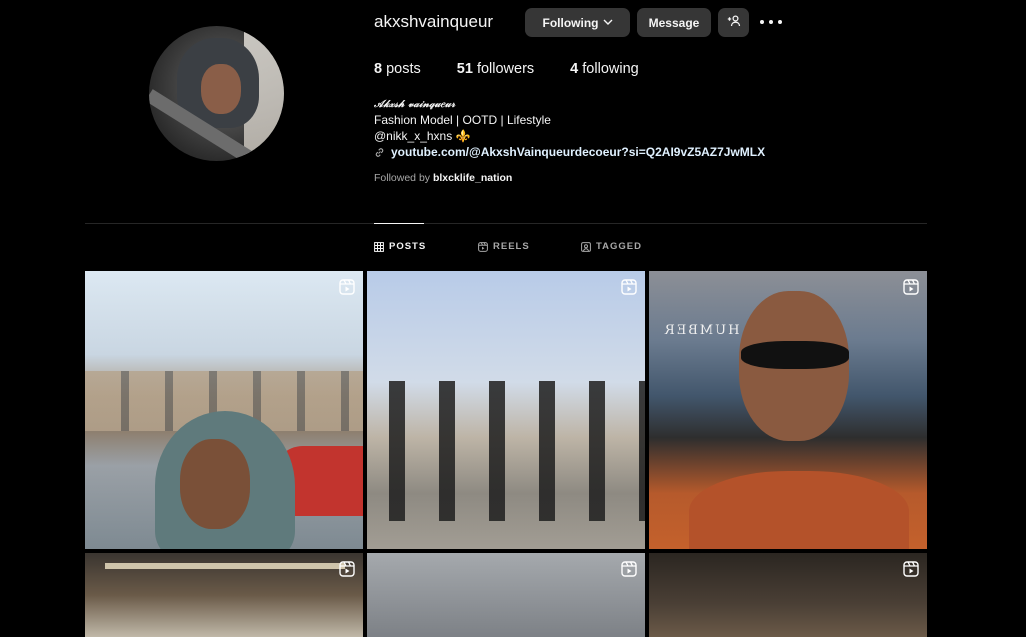  I want to click on display-name: 𝒜𝓀𝓍𝓈𝒽 𝓋𝒶𝒾𝓃𝓆𝓊𝑒𝓊𝓇, so click(415, 104).